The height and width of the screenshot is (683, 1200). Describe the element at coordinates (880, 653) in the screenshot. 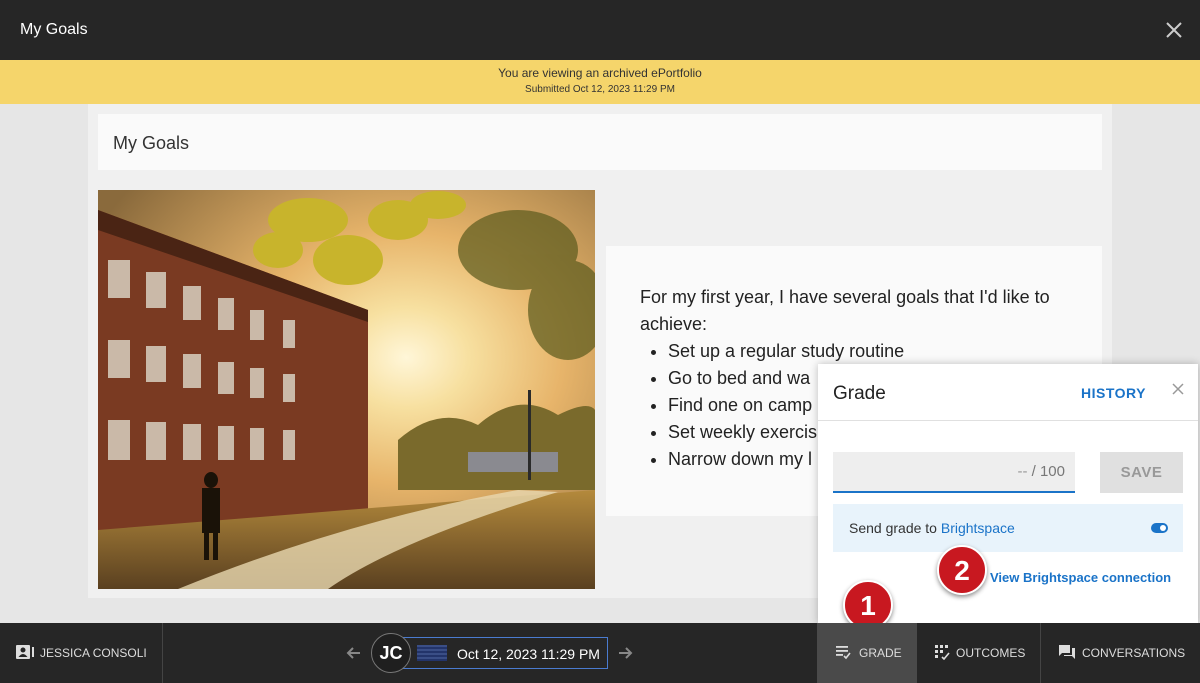

I see `tab-grade-label: GRADE` at that location.